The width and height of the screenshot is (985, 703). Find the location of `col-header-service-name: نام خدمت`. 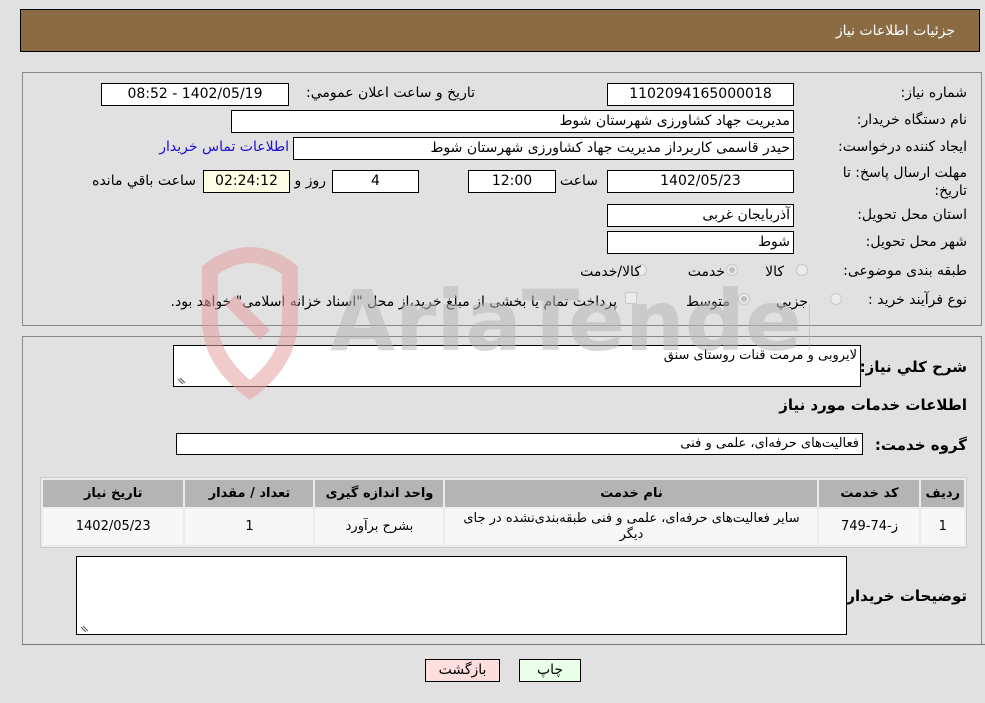

col-header-service-name: نام خدمت is located at coordinates (631, 493).